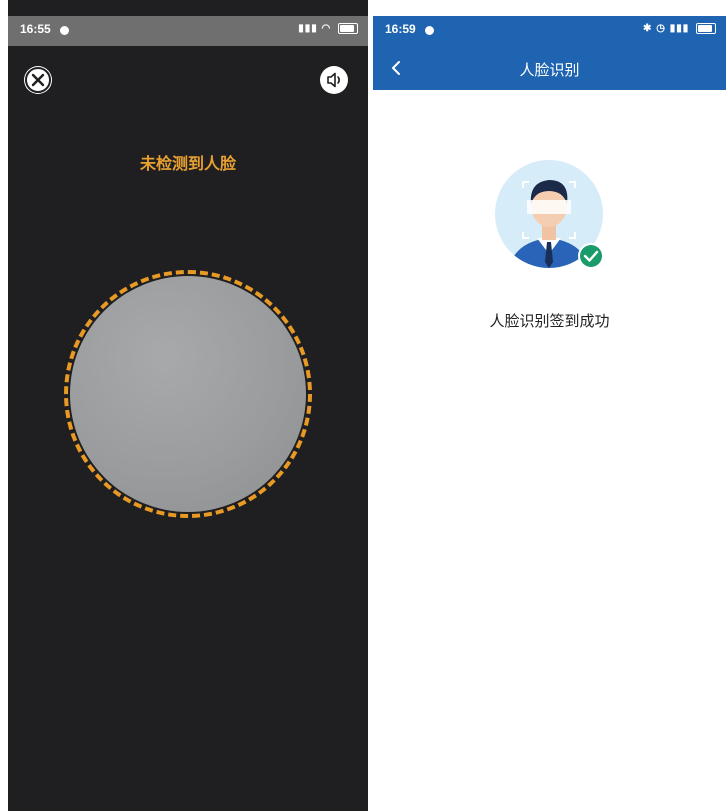  Describe the element at coordinates (591, 256) in the screenshot. I see `check-icon` at that location.